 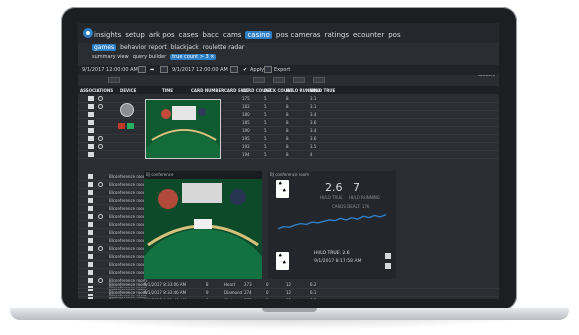 I want to click on subnav-item-behavior-report: behavior report, so click(x=143, y=47).